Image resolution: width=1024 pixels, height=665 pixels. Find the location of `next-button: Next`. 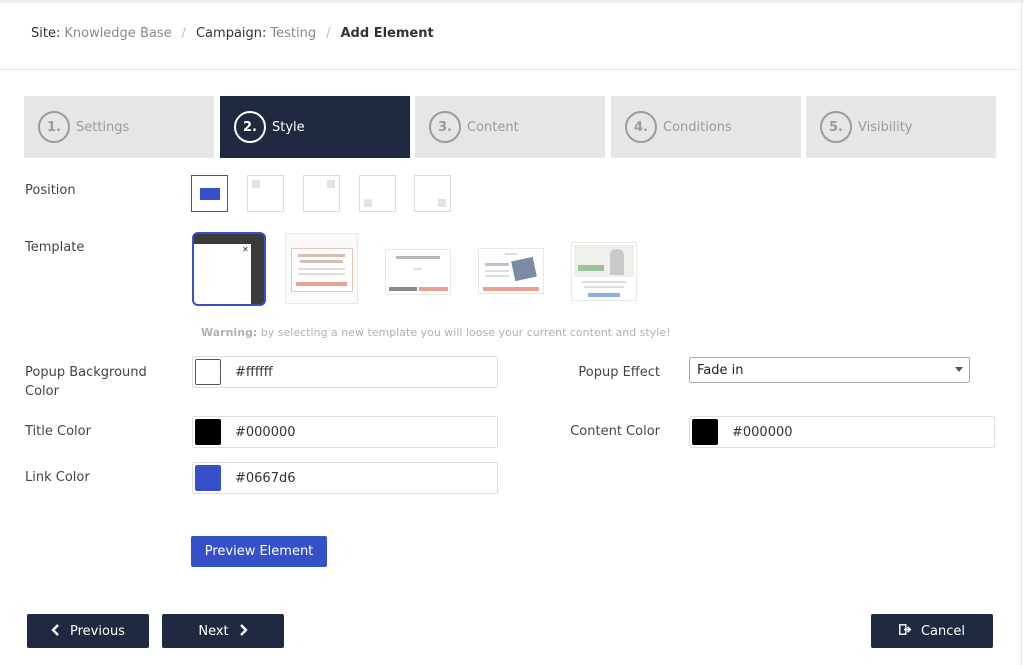

next-button: Next is located at coordinates (223, 631).